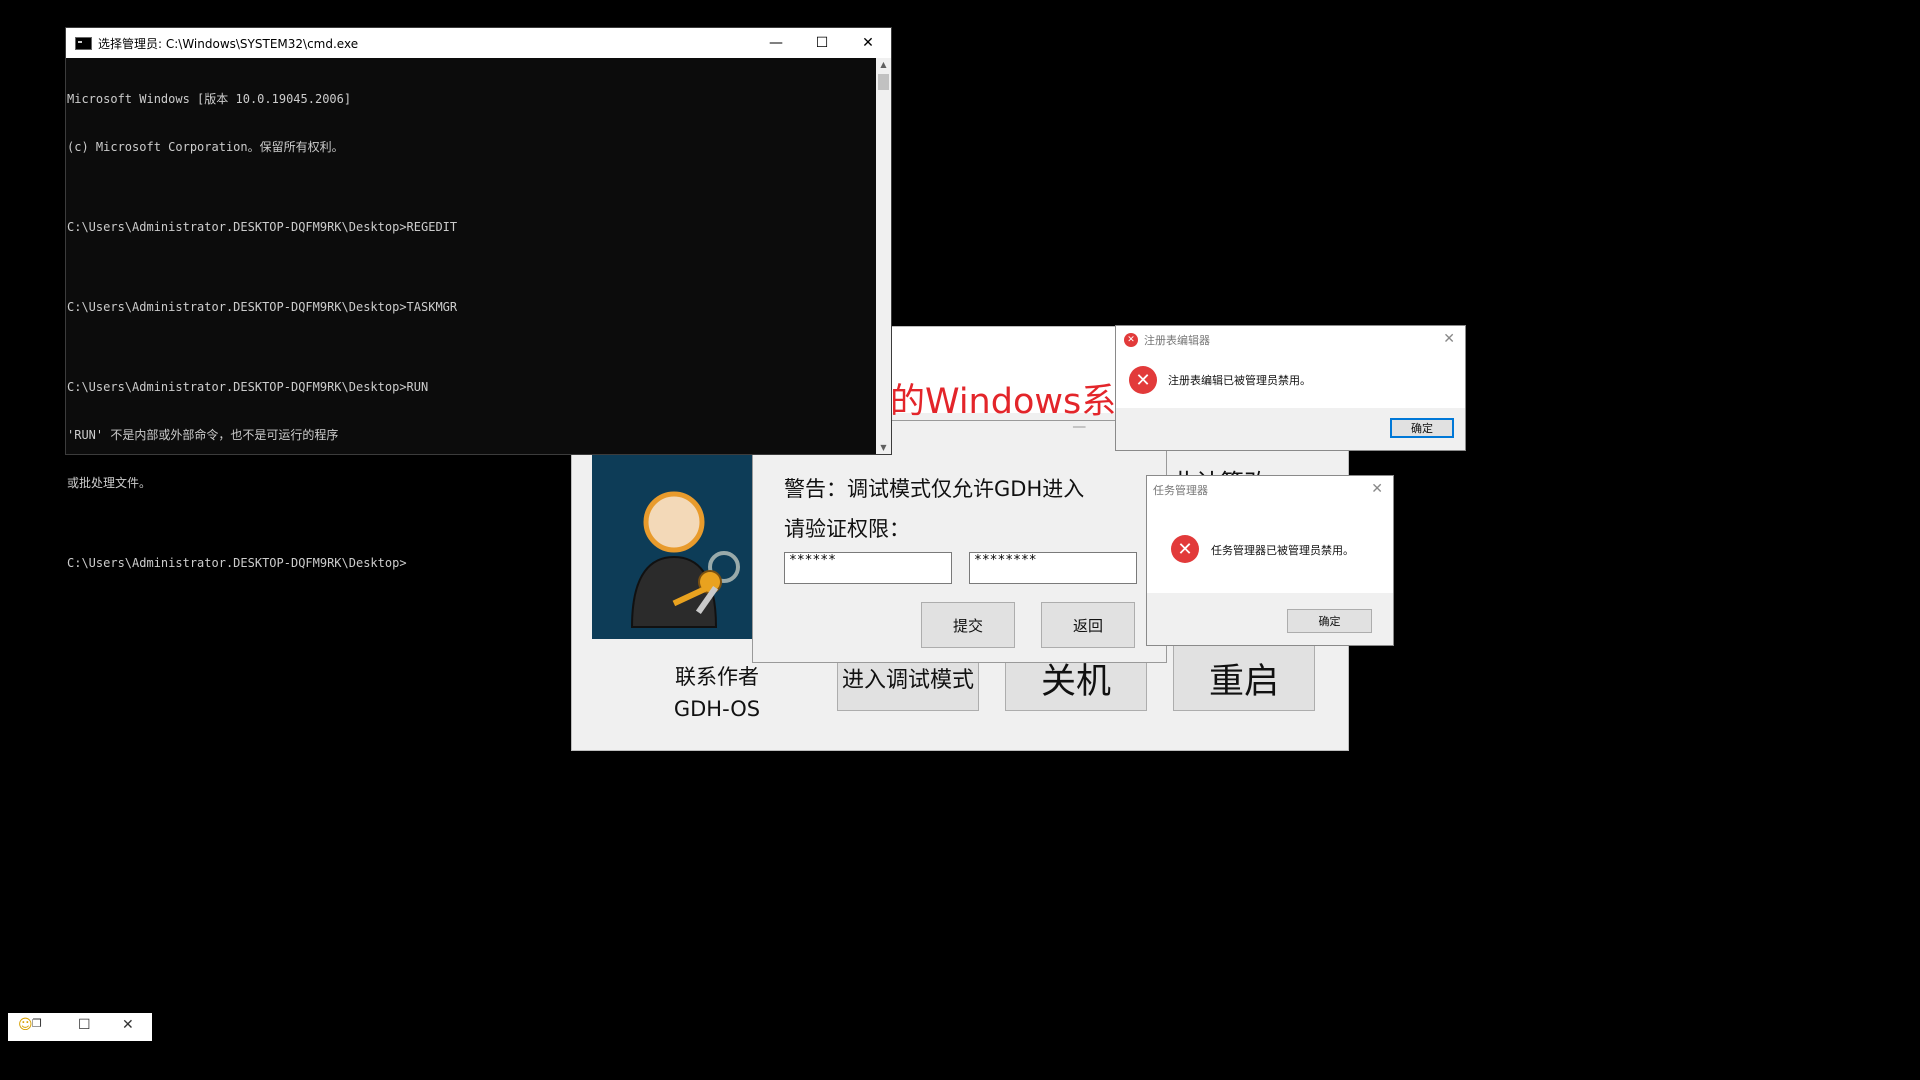 The width and height of the screenshot is (1920, 1080). What do you see at coordinates (1053, 568) in the screenshot?
I see `password-field-2: ********` at bounding box center [1053, 568].